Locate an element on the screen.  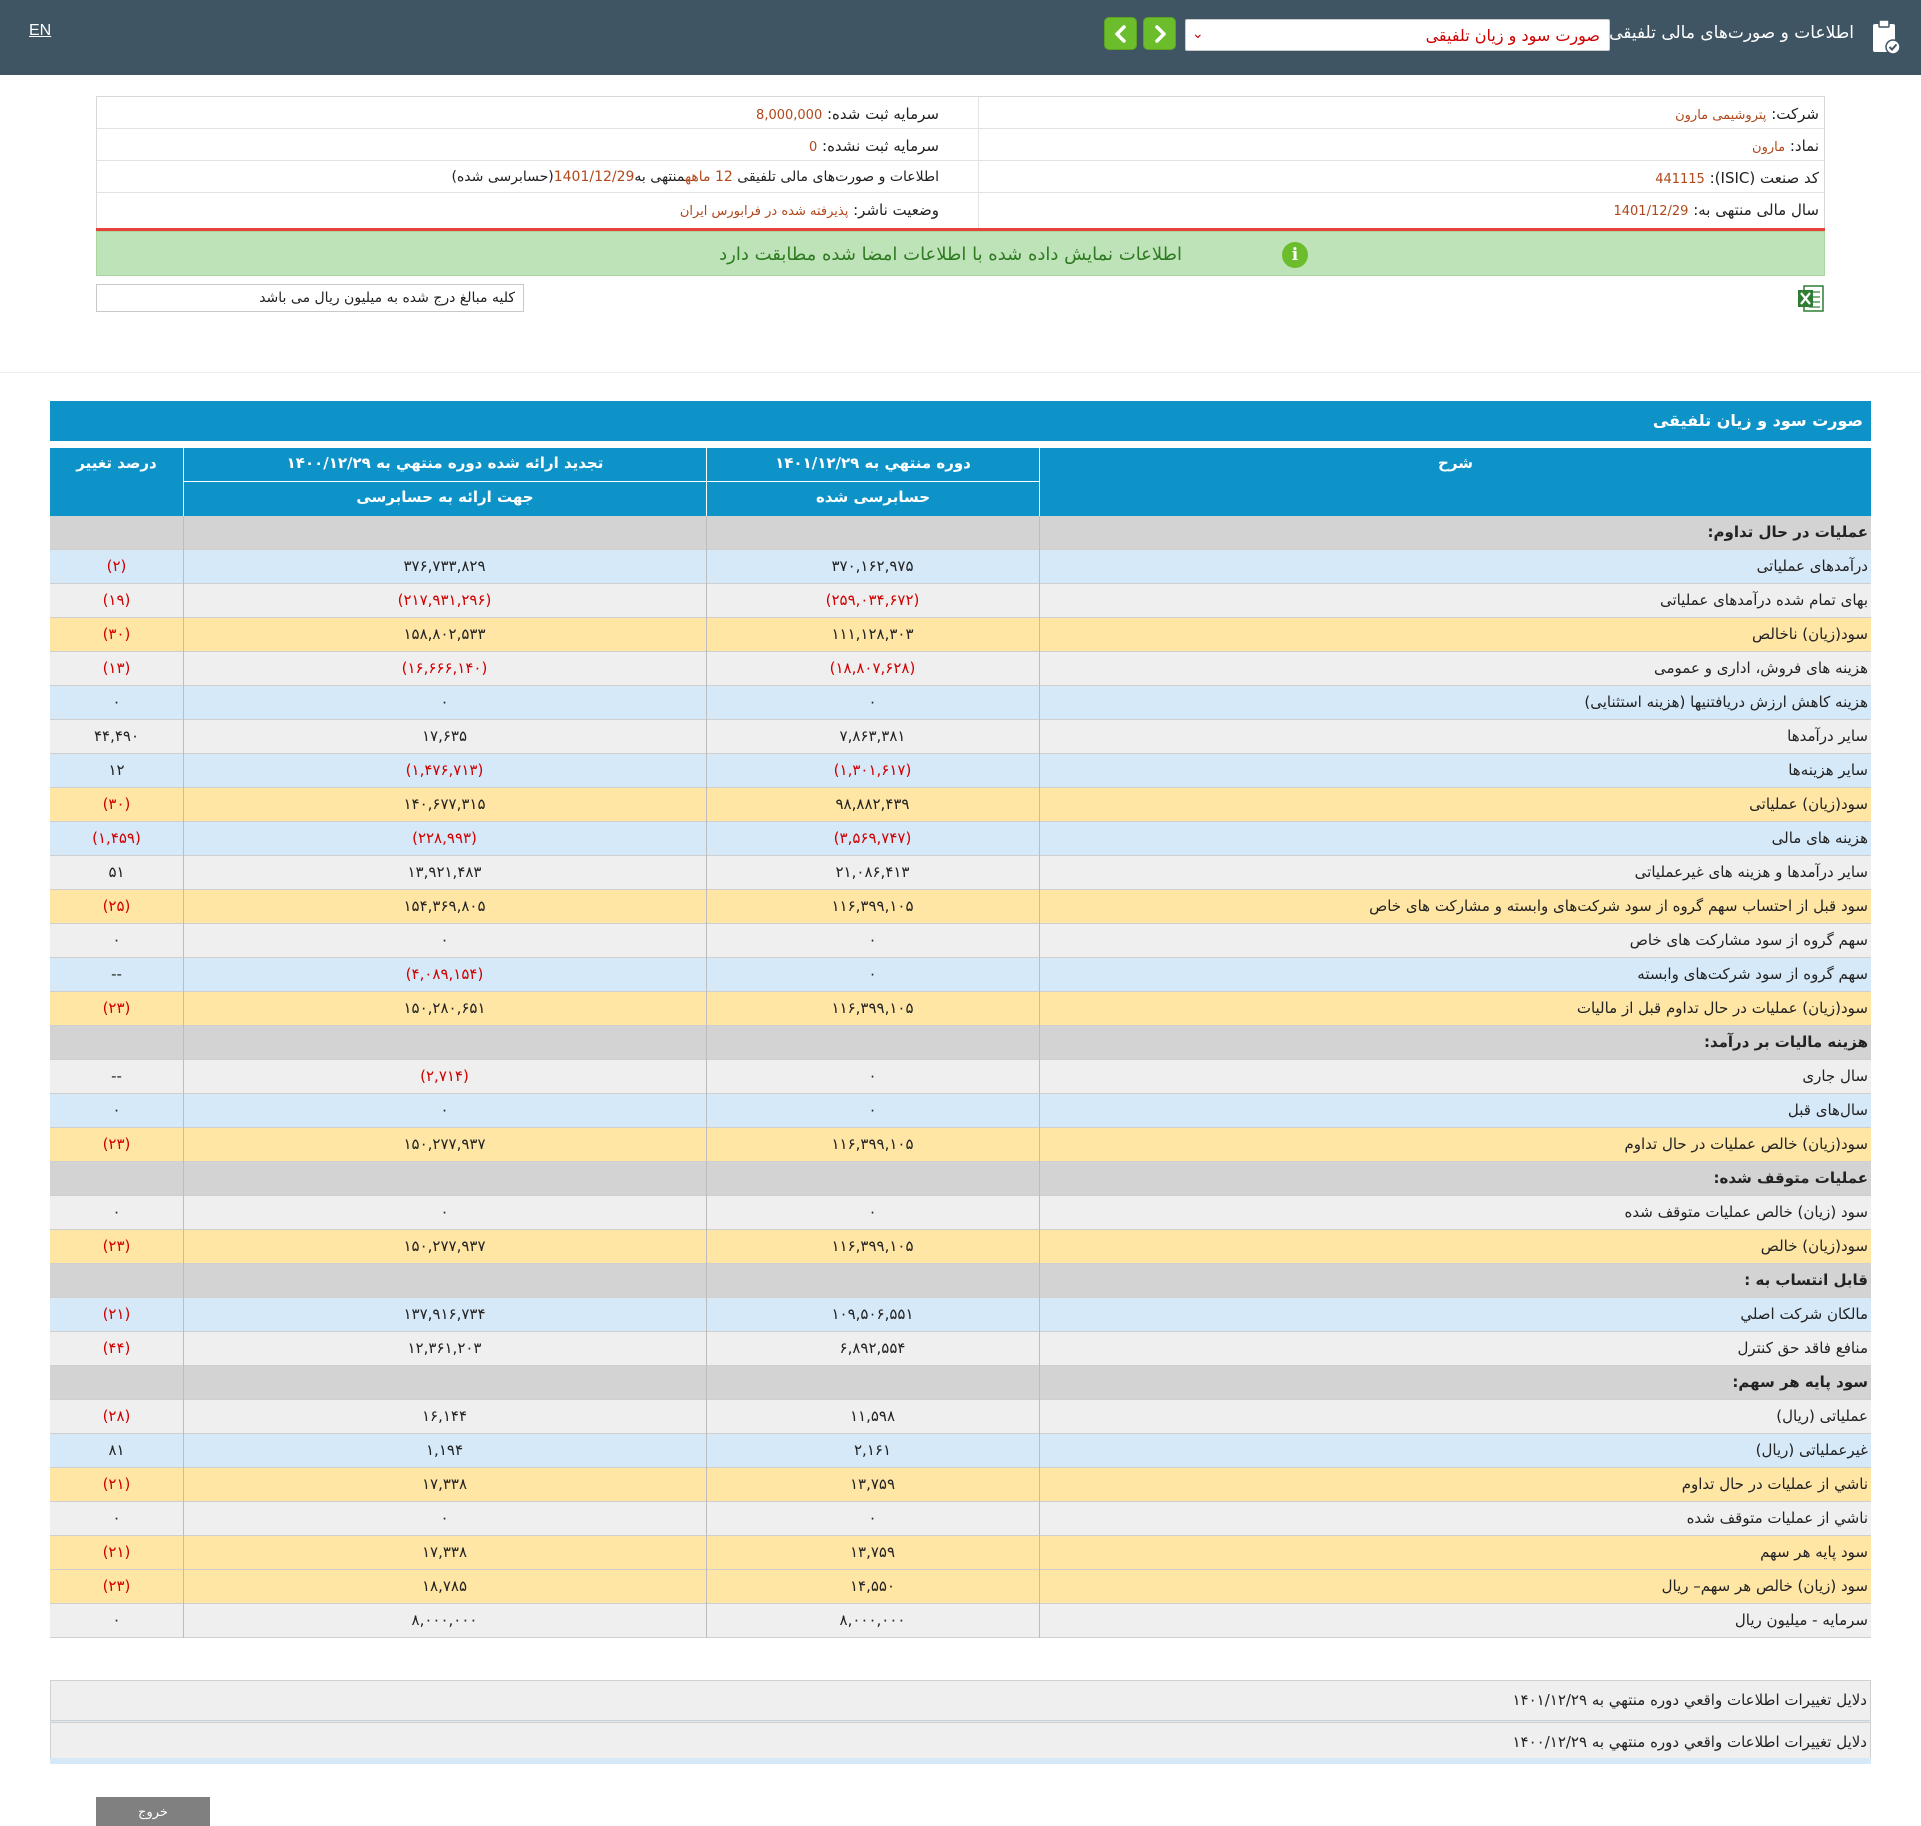
row-description: غیرعملیاتی (ریال) is located at coordinates (1811, 1450).